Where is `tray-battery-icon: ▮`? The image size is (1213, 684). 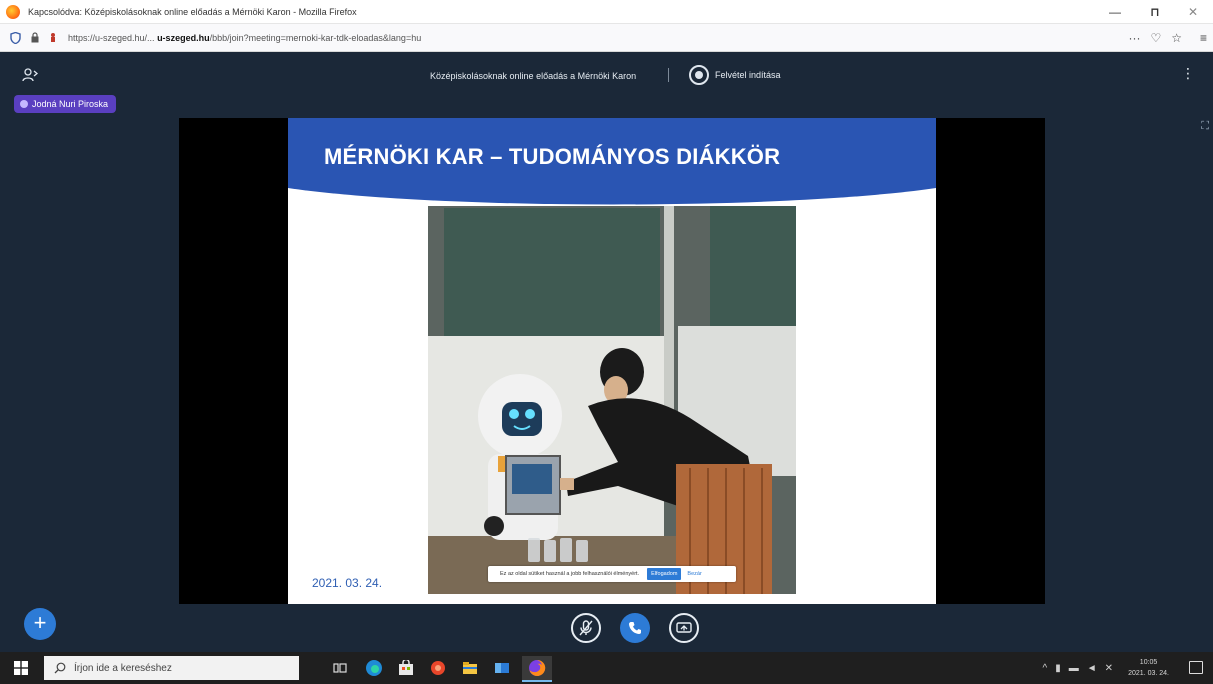 tray-battery-icon: ▮ is located at coordinates (1058, 668).